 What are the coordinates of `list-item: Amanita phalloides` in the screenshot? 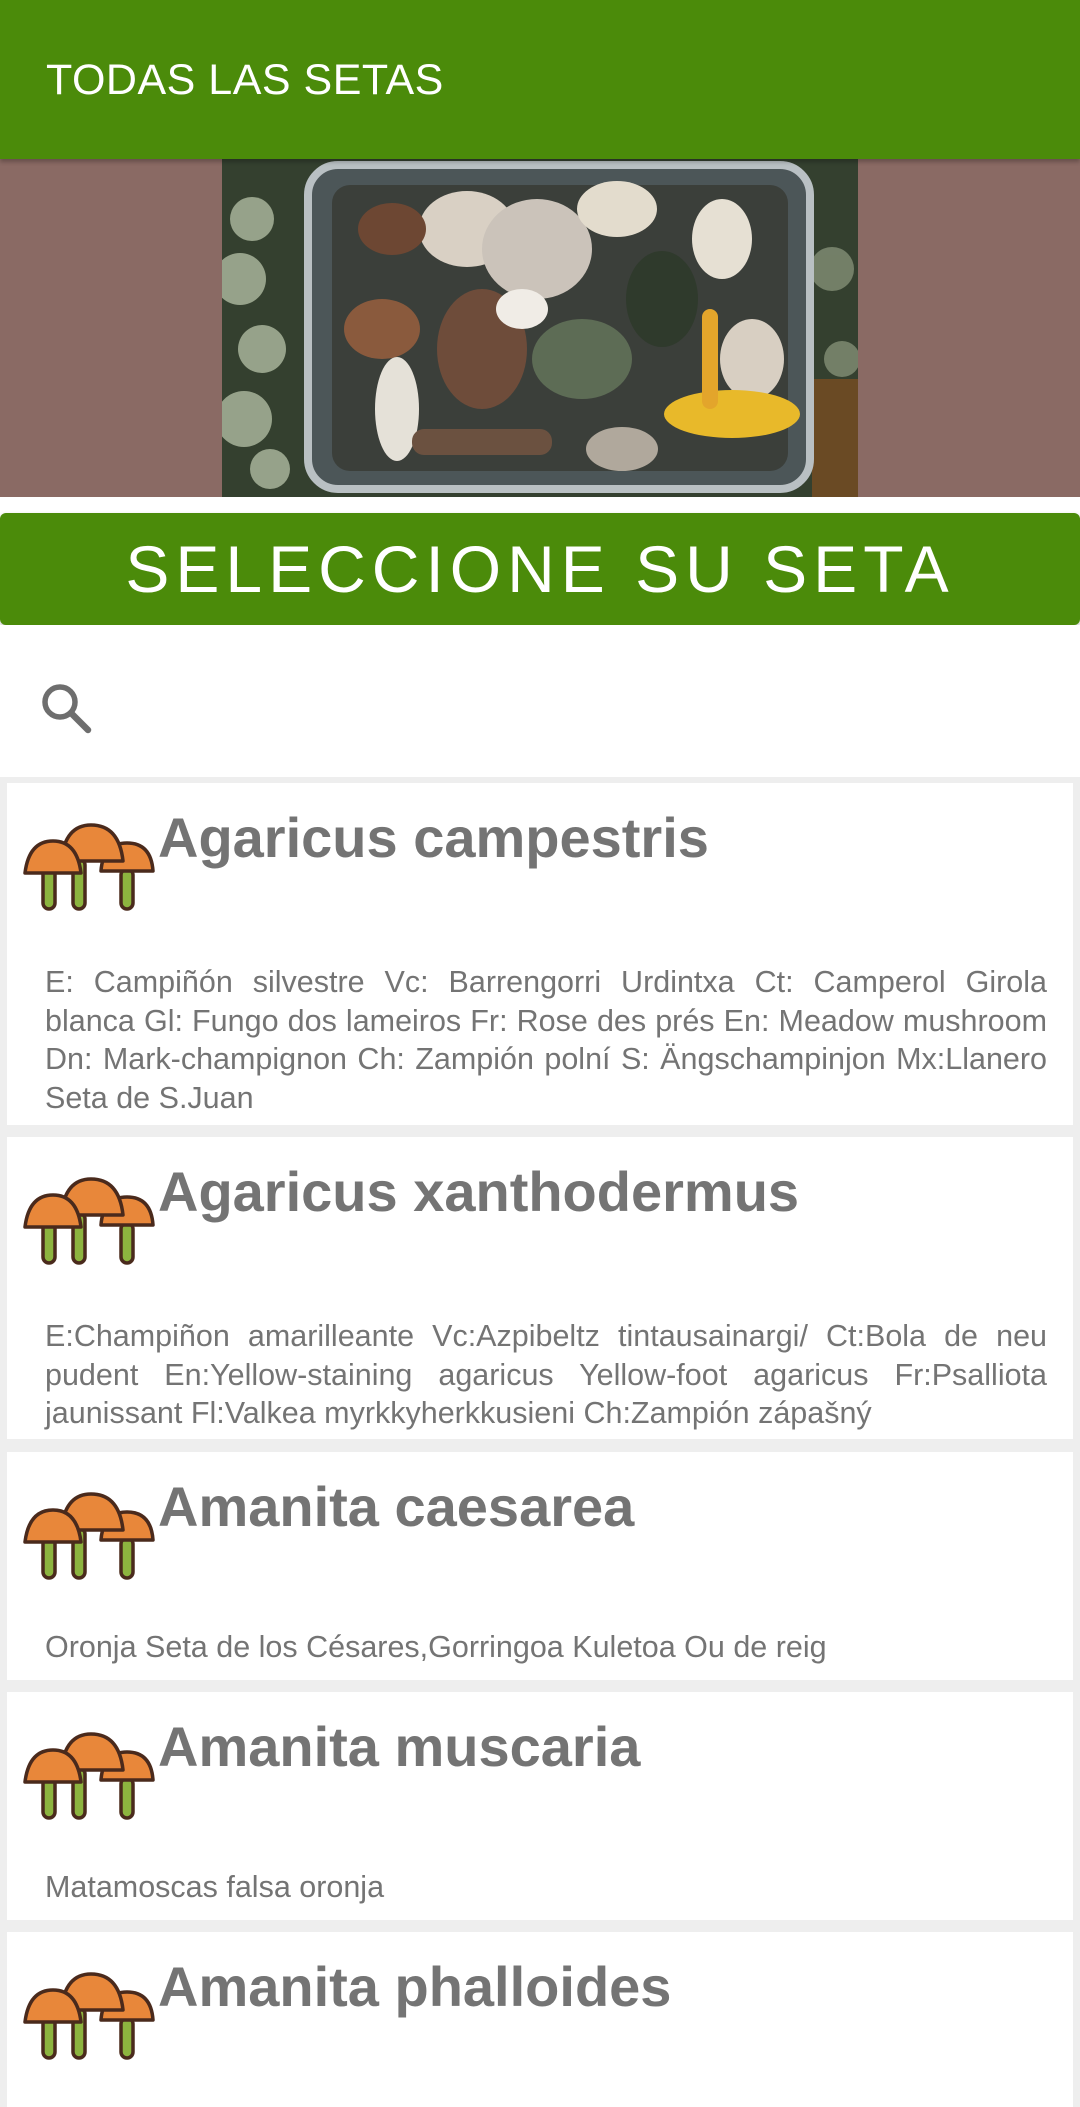 It's located at (540, 2019).